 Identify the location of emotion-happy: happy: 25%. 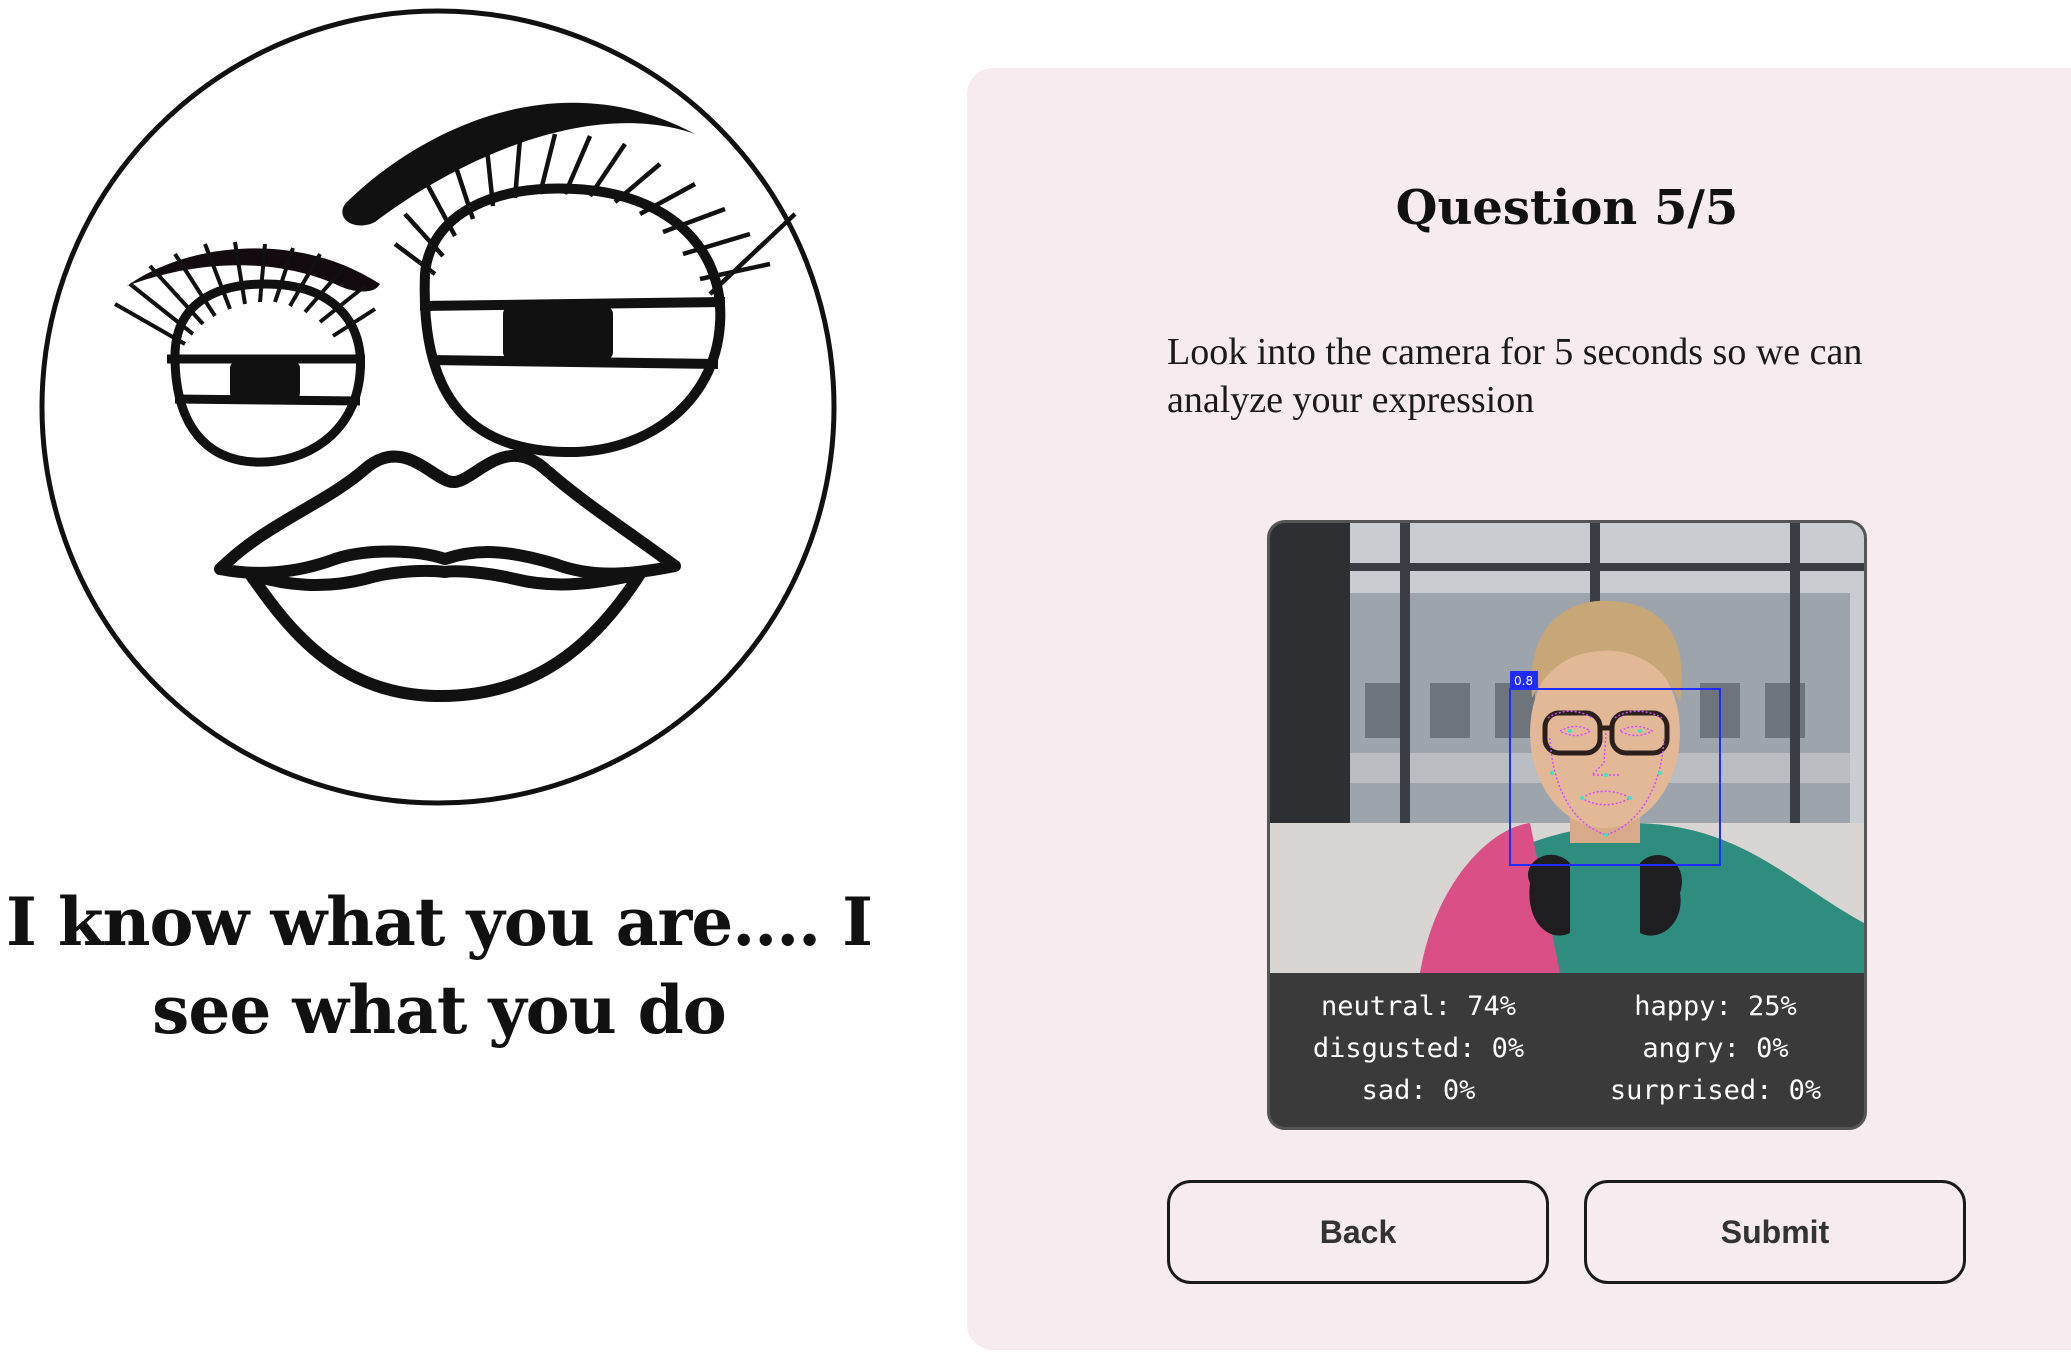
(1715, 1006).